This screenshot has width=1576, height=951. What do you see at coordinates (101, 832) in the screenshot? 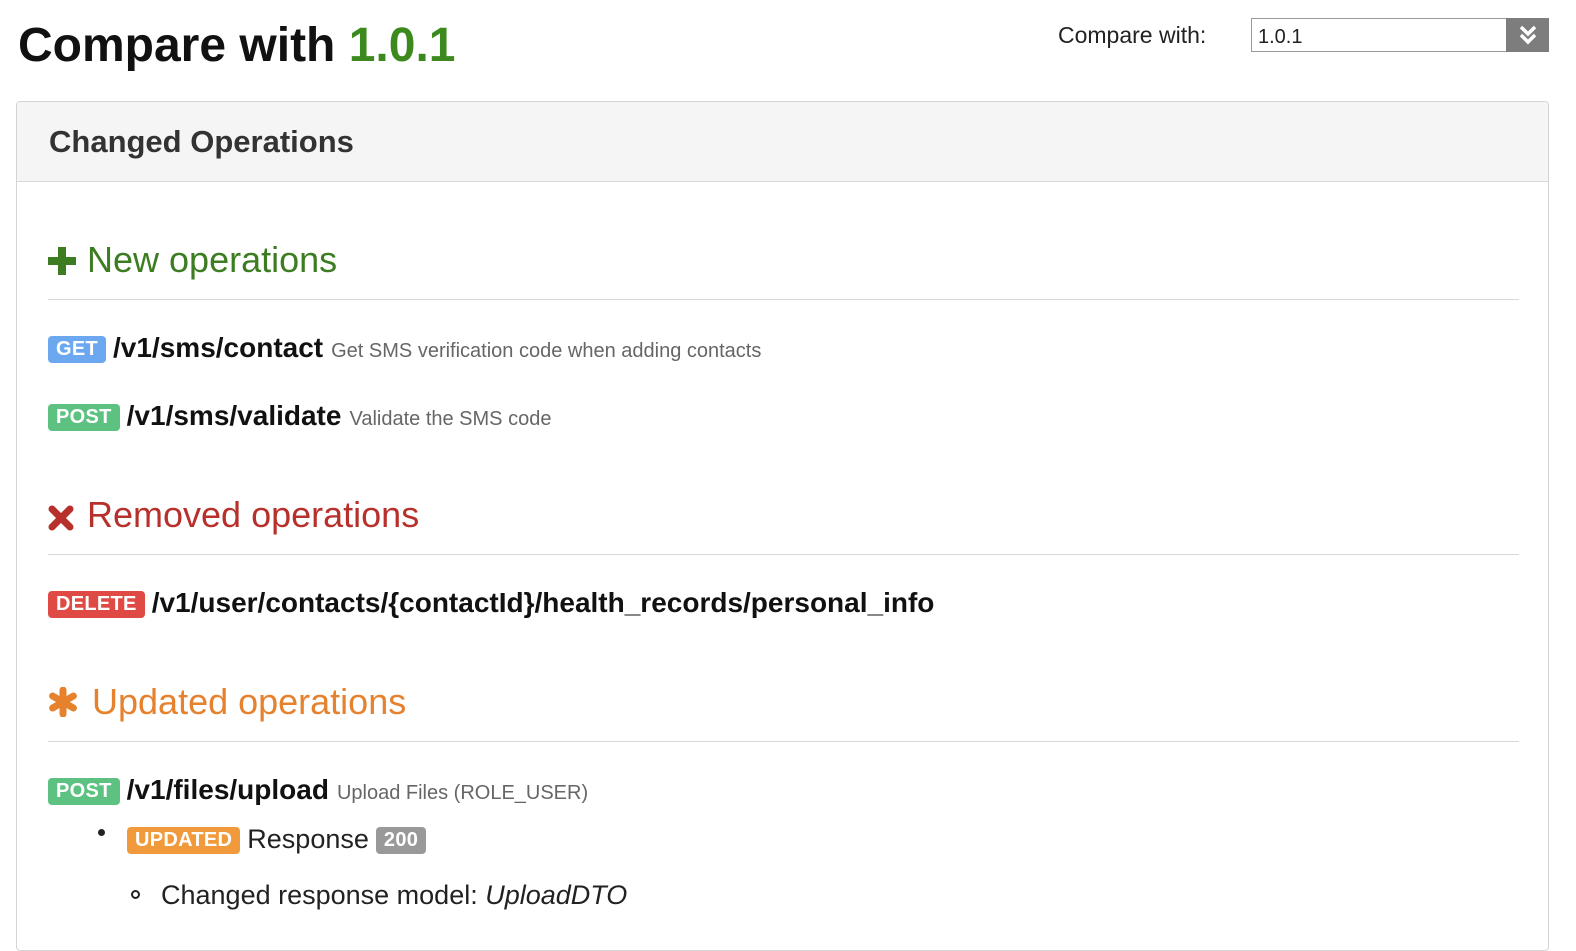
I see `list-bullet` at bounding box center [101, 832].